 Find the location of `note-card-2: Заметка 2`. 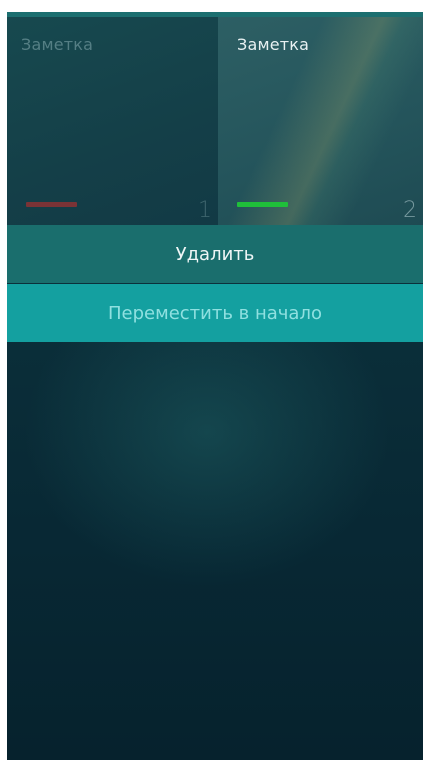

note-card-2: Заметка 2 is located at coordinates (320, 121).